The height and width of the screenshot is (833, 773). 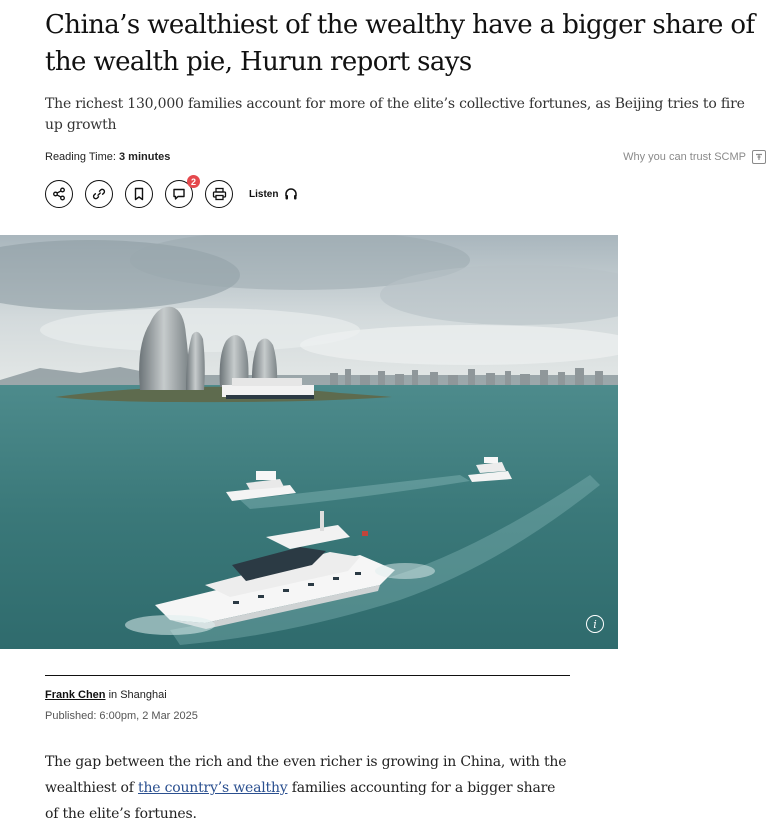 What do you see at coordinates (75, 695) in the screenshot?
I see `author-link: Frank Chen` at bounding box center [75, 695].